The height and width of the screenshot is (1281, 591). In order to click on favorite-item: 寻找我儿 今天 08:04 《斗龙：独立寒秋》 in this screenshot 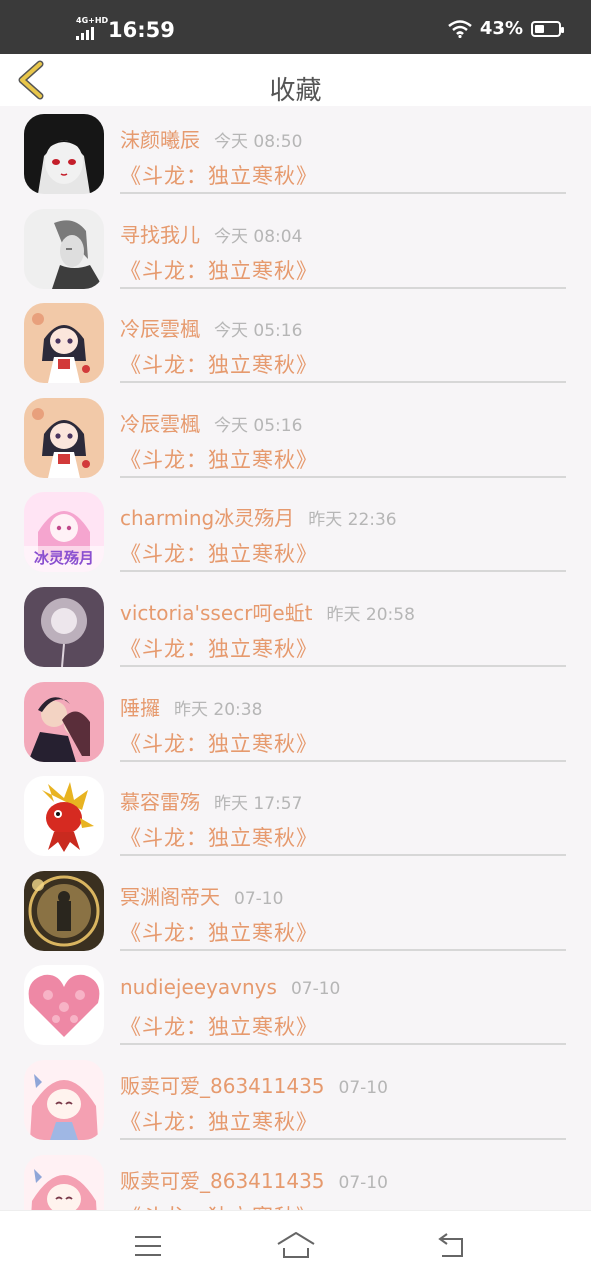, I will do `click(295, 248)`.